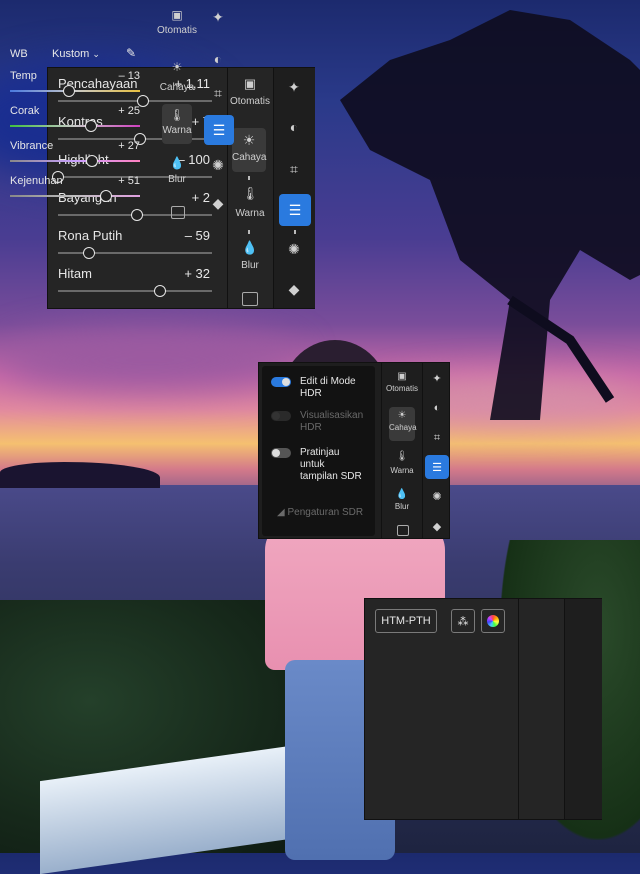  What do you see at coordinates (76, 54) in the screenshot?
I see `wb-dropdown: Kustom ⌄` at bounding box center [76, 54].